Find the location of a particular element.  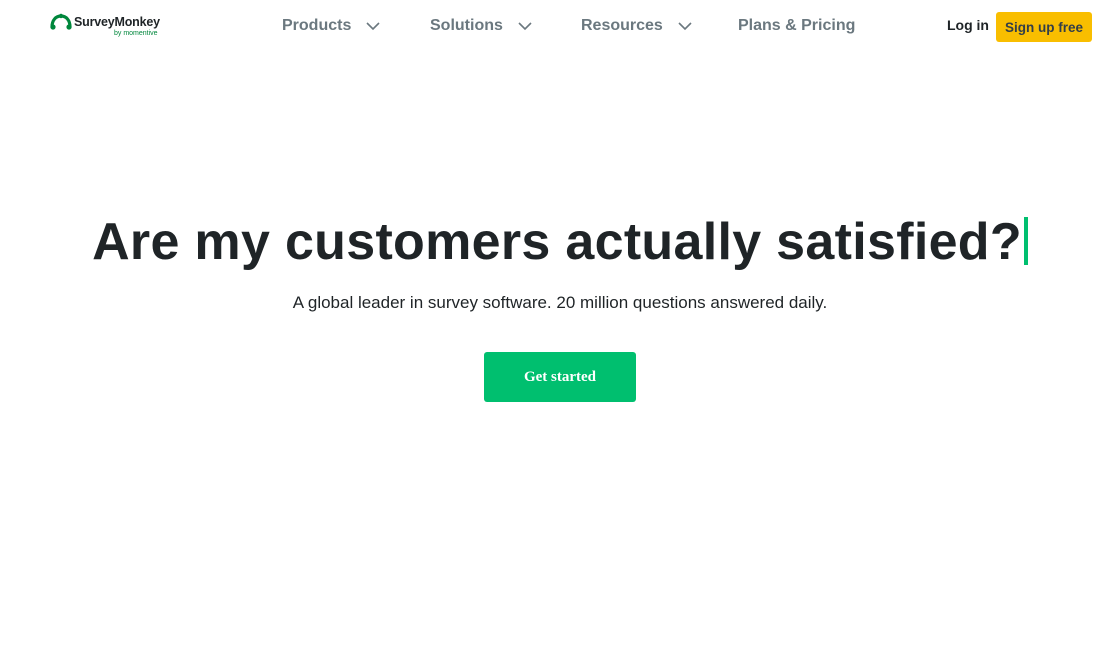

nav-solutions: Solutions is located at coordinates (481, 26).